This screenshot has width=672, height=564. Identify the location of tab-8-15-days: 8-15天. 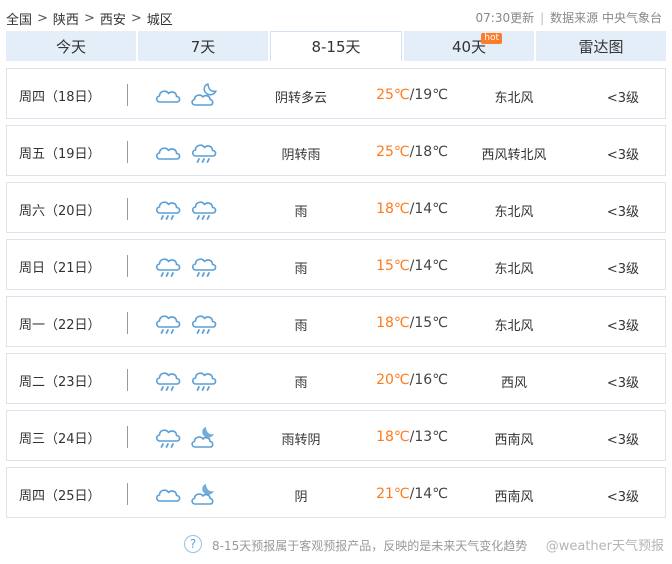
(336, 46).